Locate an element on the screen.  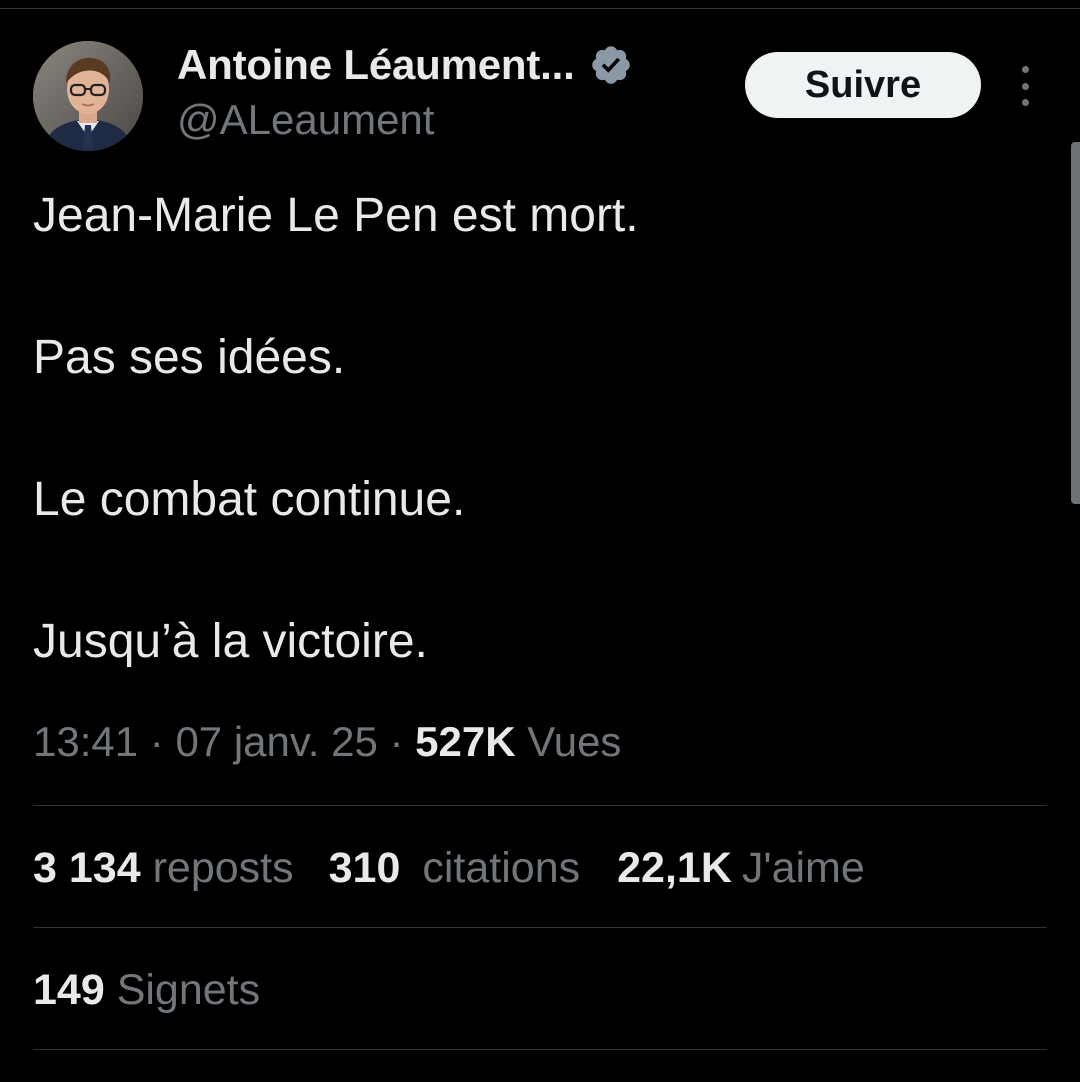
quotes-count: 310 is located at coordinates (364, 868).